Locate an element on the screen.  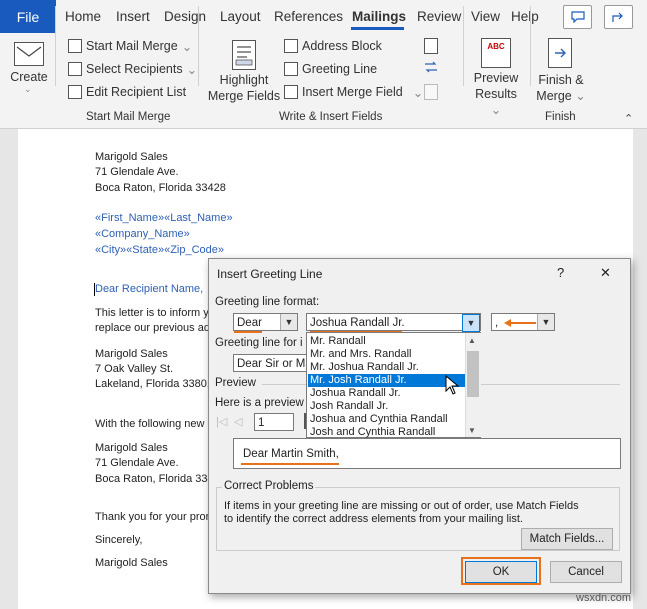
group-label-write-insert: Write & Insert Fields is located at coordinates (331, 117).